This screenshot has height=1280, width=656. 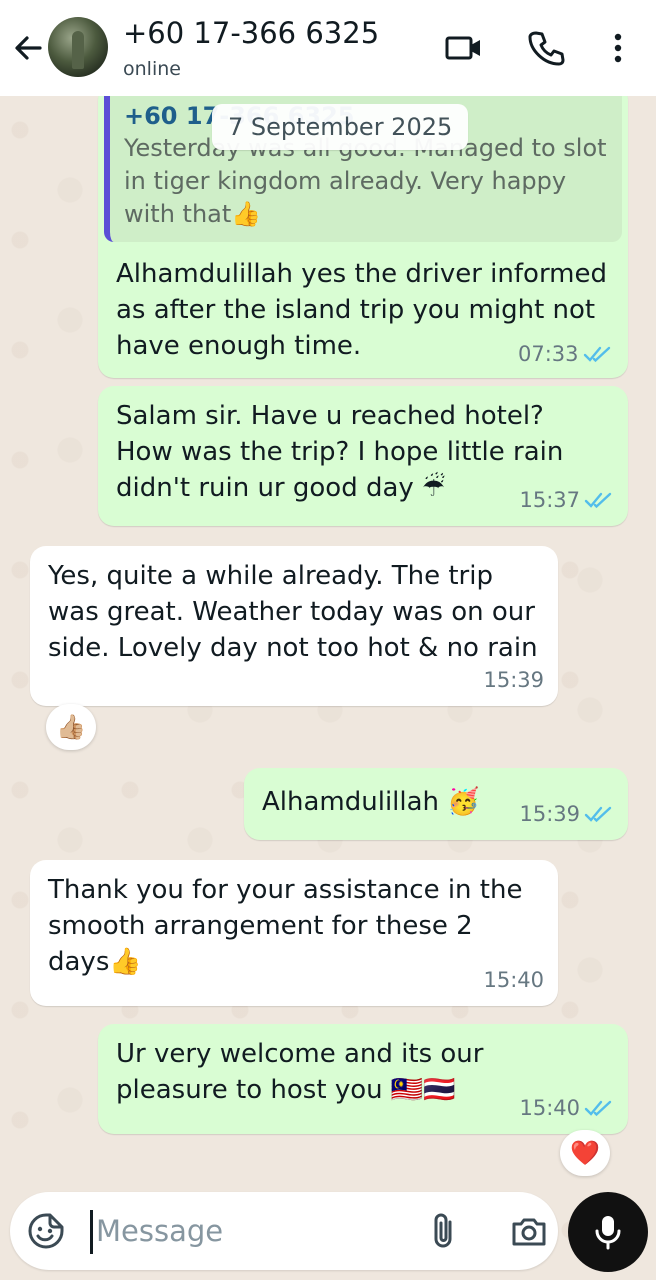 I want to click on microphone-button, so click(x=608, y=1232).